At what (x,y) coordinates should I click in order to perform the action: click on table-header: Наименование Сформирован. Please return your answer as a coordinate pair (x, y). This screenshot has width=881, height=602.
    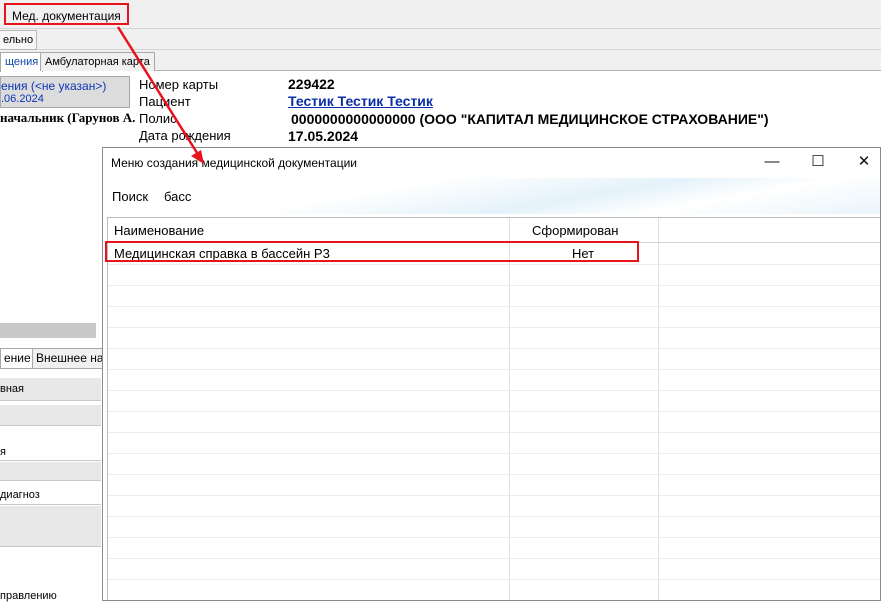
    Looking at the image, I should click on (494, 230).